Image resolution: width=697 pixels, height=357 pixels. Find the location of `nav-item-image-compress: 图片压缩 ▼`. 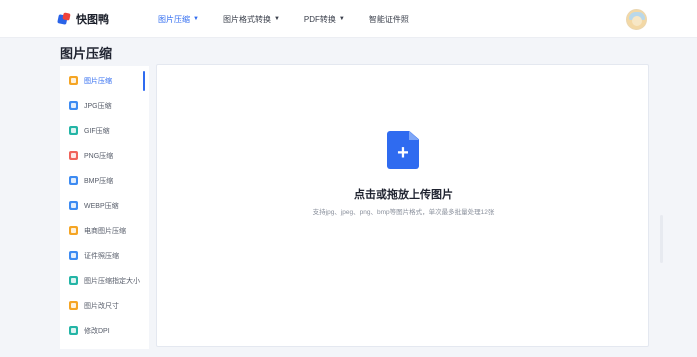

nav-item-image-compress: 图片压缩 ▼ is located at coordinates (178, 19).